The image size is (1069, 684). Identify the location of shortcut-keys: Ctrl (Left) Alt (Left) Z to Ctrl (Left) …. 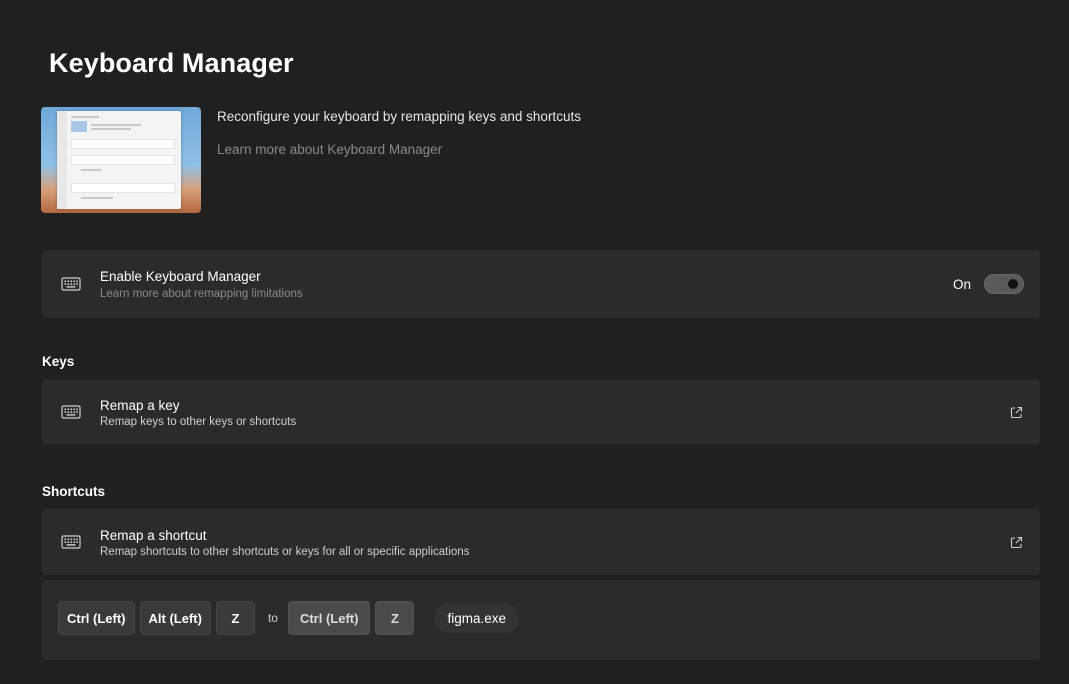
(288, 618).